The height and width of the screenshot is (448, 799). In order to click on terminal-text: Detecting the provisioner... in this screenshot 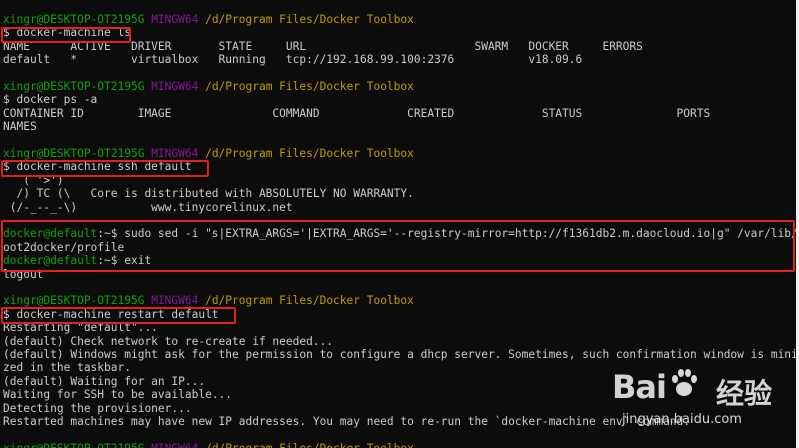, I will do `click(97, 408)`.